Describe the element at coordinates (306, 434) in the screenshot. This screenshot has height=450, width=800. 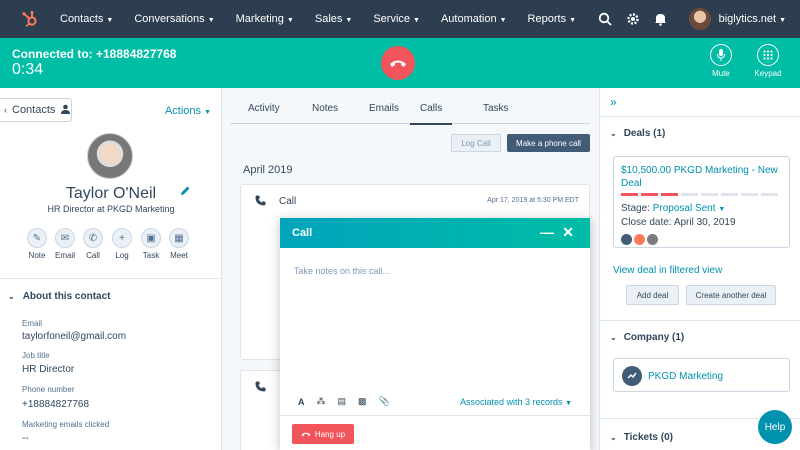
I see `phone-hangup-icon` at that location.